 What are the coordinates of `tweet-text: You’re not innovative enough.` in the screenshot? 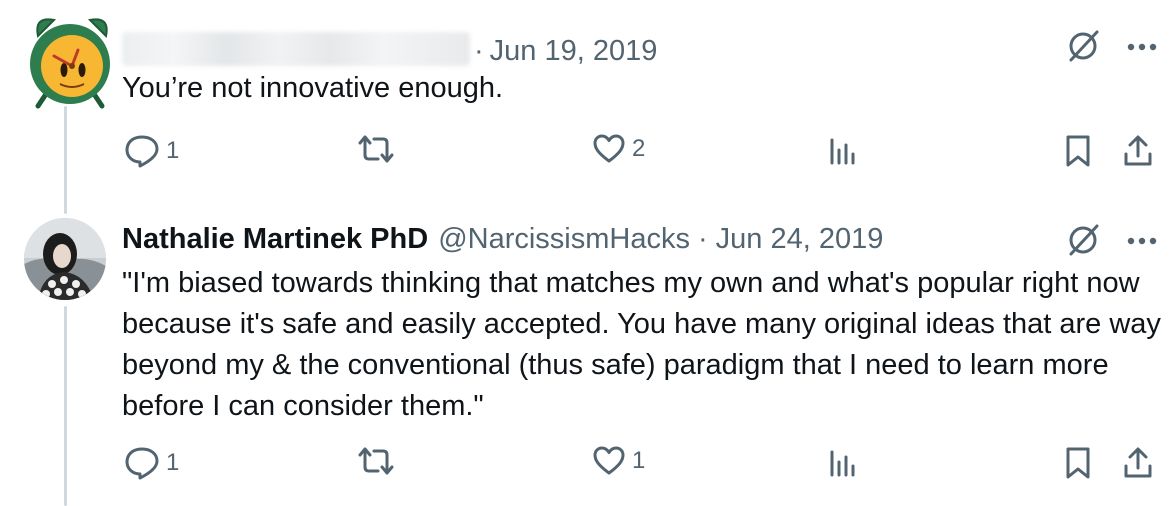 It's located at (313, 88).